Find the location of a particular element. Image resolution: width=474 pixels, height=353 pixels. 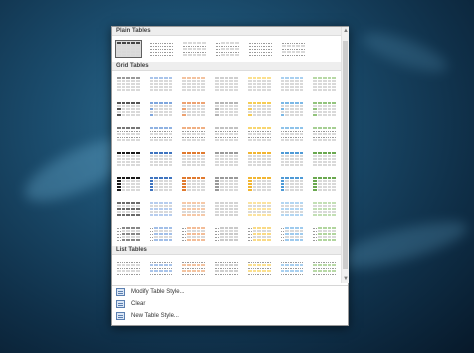

clear-command: Clear is located at coordinates (230, 304).